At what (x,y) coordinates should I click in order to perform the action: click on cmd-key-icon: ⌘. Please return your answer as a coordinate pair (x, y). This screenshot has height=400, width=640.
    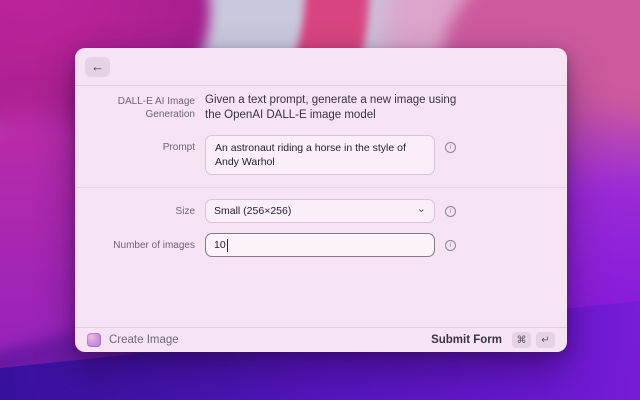
    Looking at the image, I should click on (521, 340).